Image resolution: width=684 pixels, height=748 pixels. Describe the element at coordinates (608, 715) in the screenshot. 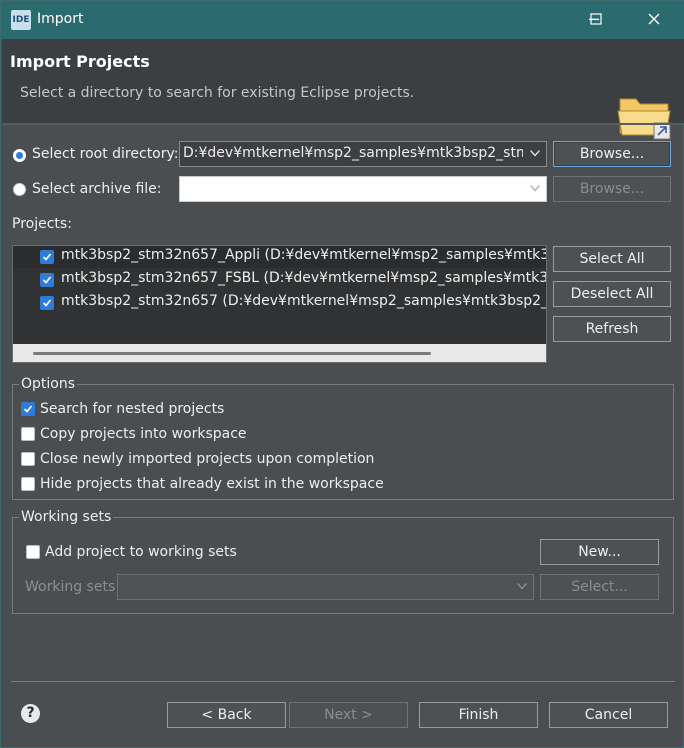

I see `cancel-button: Cancel` at that location.